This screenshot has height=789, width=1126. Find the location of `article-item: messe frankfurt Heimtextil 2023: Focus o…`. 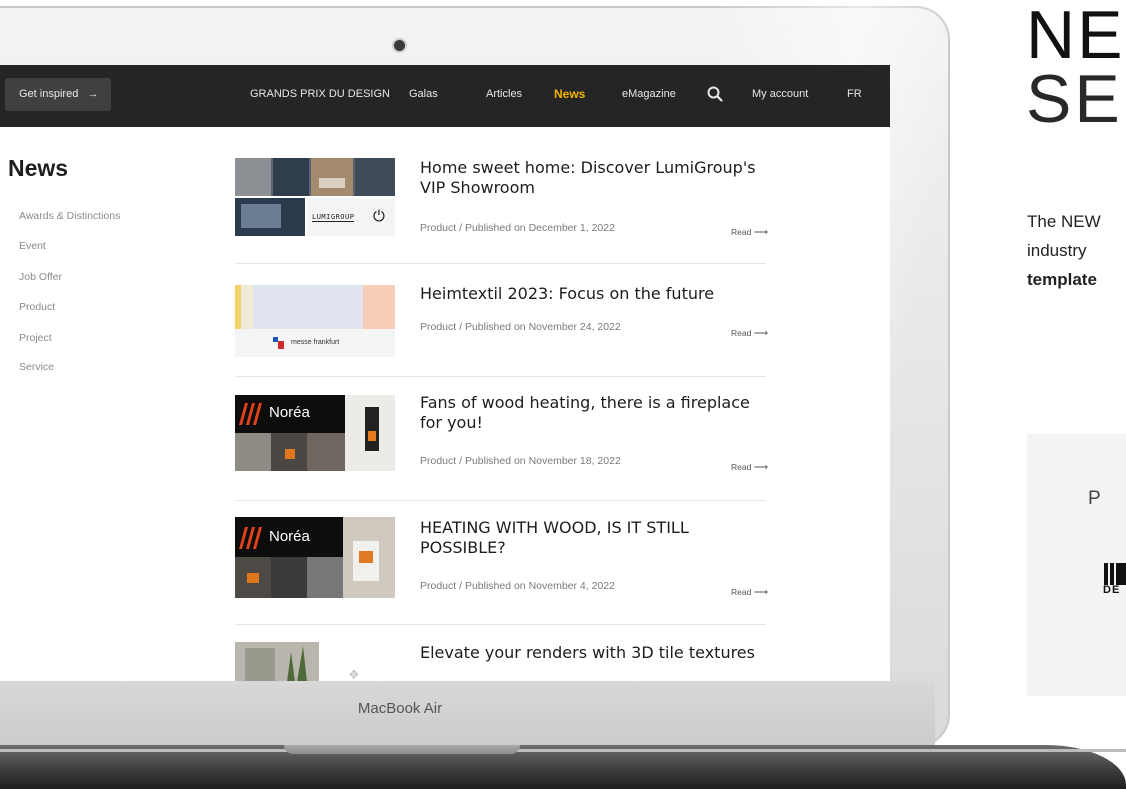

article-item: messe frankfurt Heimtextil 2023: Focus o… is located at coordinates (501, 324).